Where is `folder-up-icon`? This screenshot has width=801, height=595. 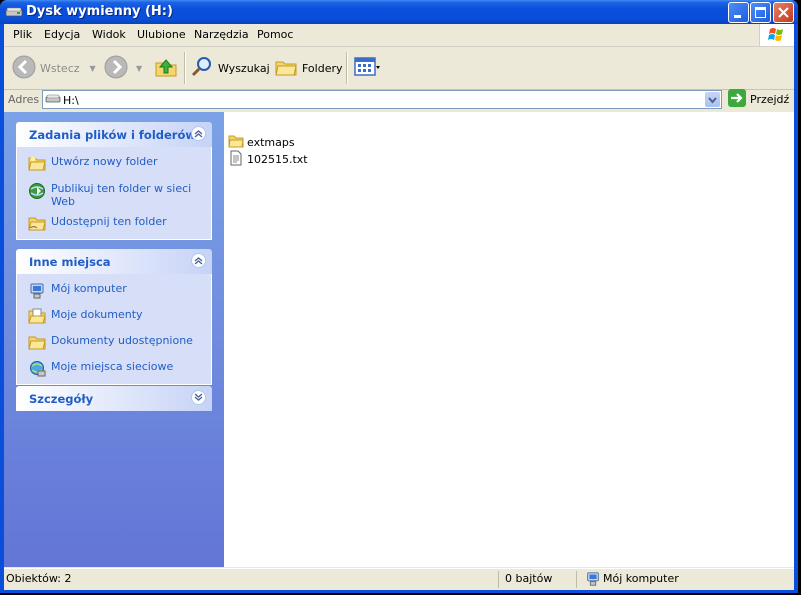
folder-up-icon is located at coordinates (166, 68).